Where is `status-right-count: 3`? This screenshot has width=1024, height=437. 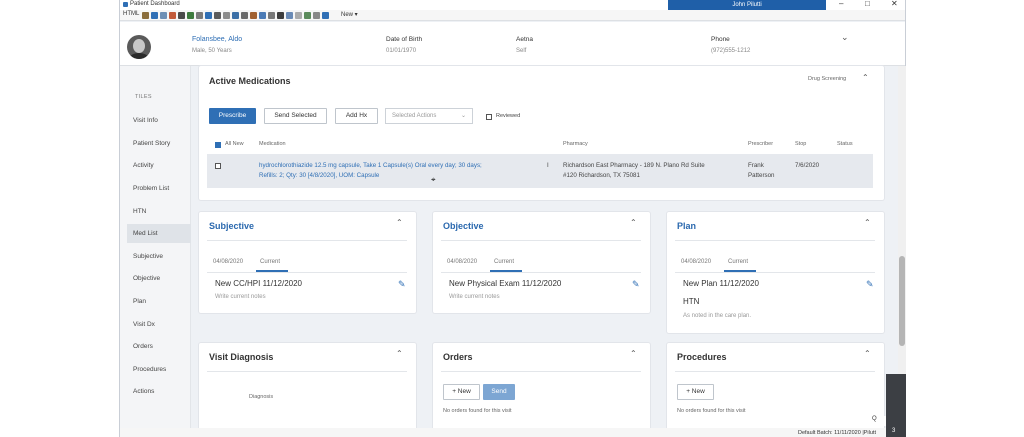
status-right-count: 3 is located at coordinates (894, 431).